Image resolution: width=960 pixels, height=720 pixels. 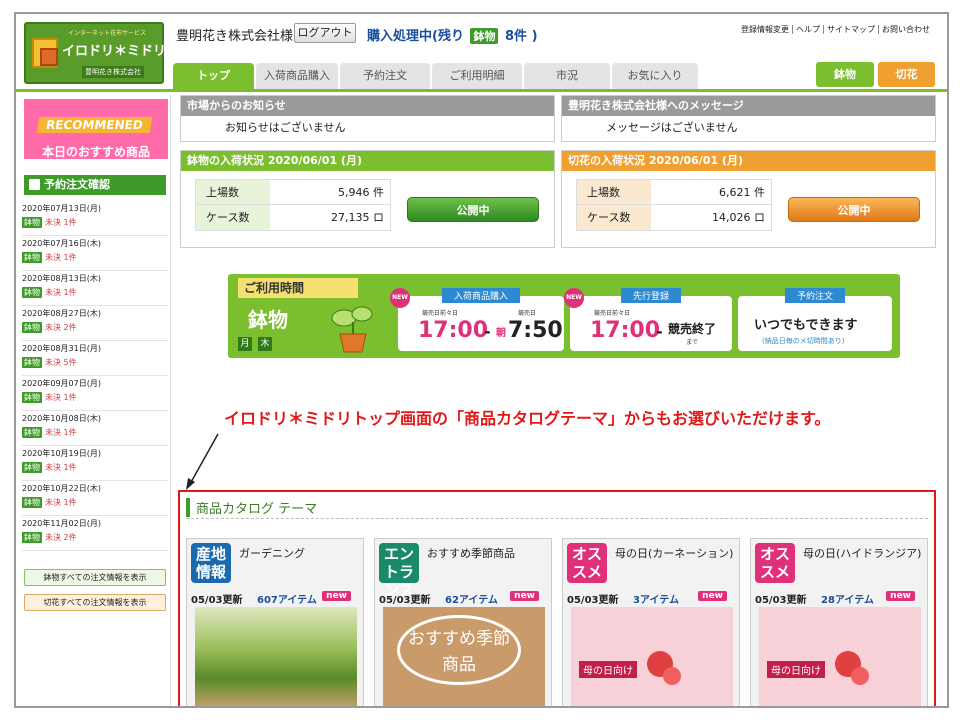 I want to click on list-item: 2020年10月22日(木) 鉢物 未決 1件, so click(x=95, y=498).